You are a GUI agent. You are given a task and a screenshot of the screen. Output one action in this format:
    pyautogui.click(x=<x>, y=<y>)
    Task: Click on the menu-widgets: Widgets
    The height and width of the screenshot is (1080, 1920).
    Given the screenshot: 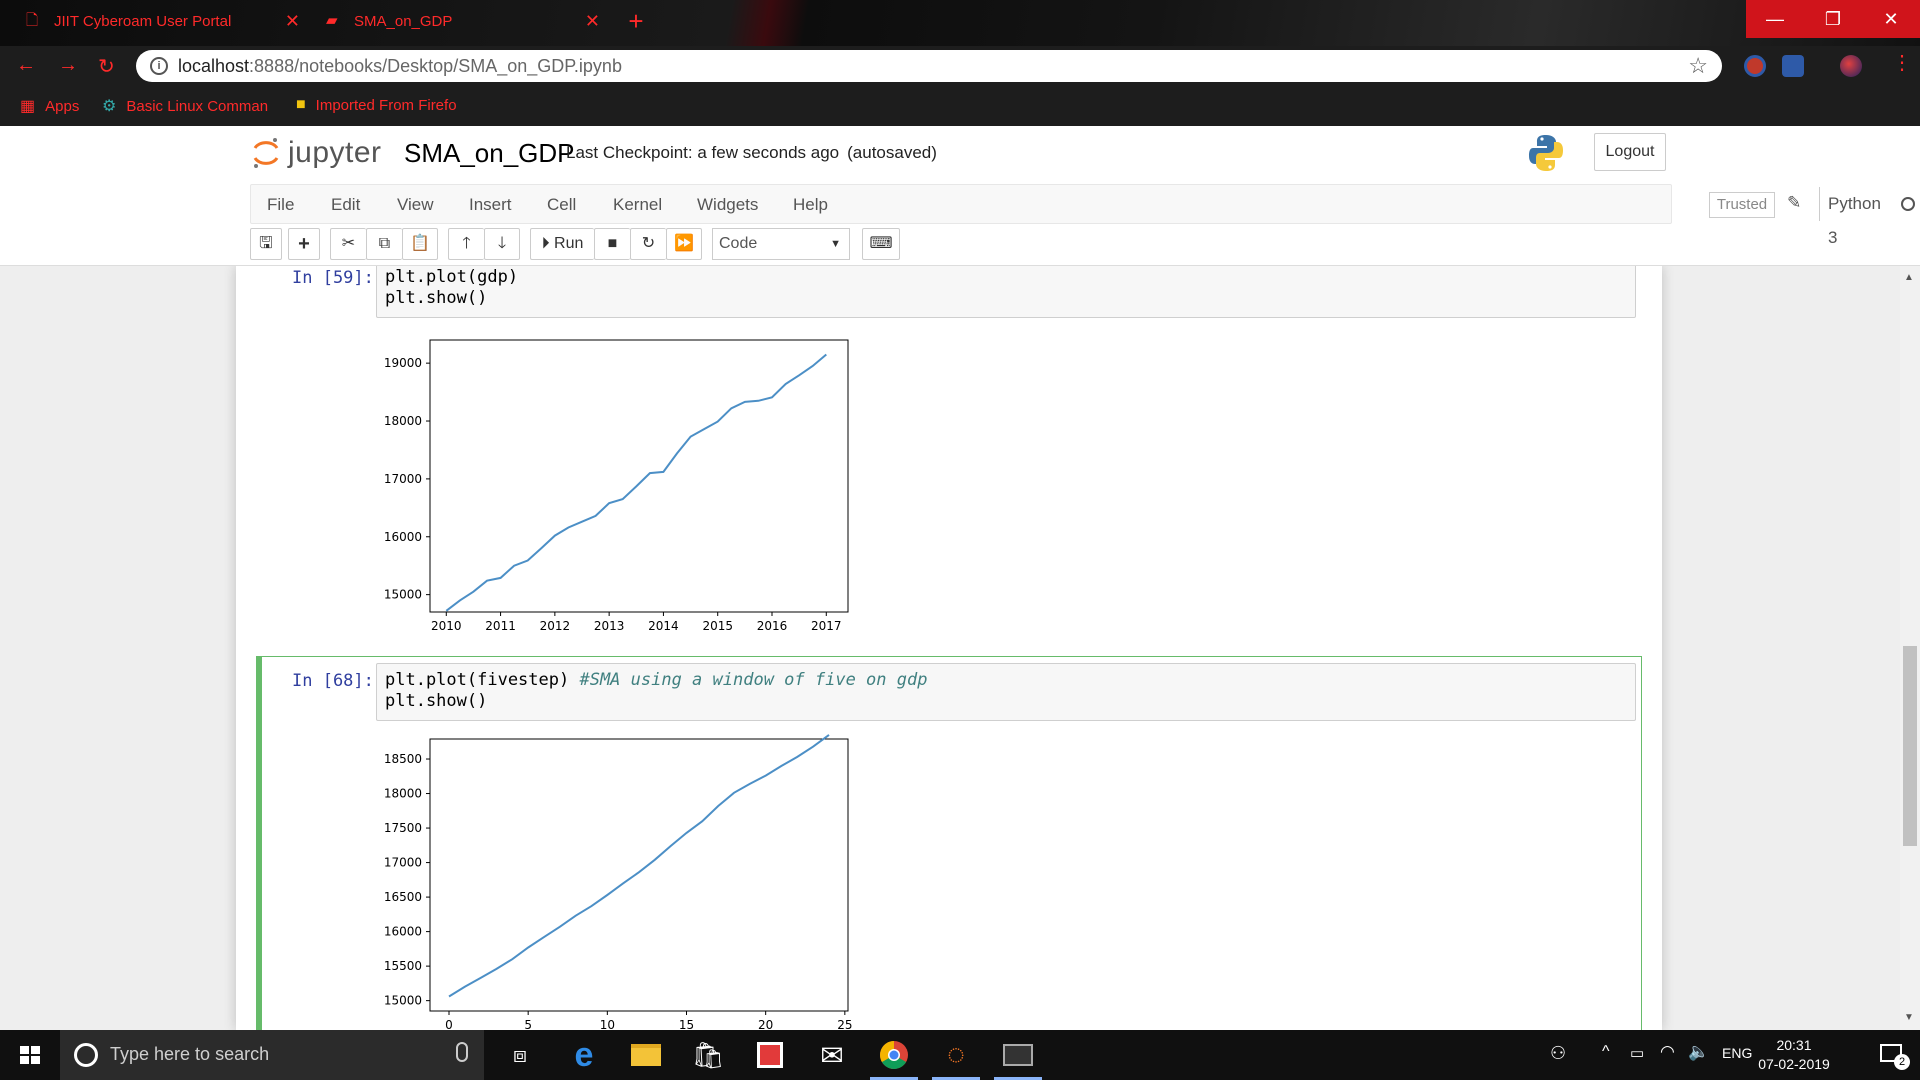 What is the action you would take?
    pyautogui.click(x=727, y=205)
    